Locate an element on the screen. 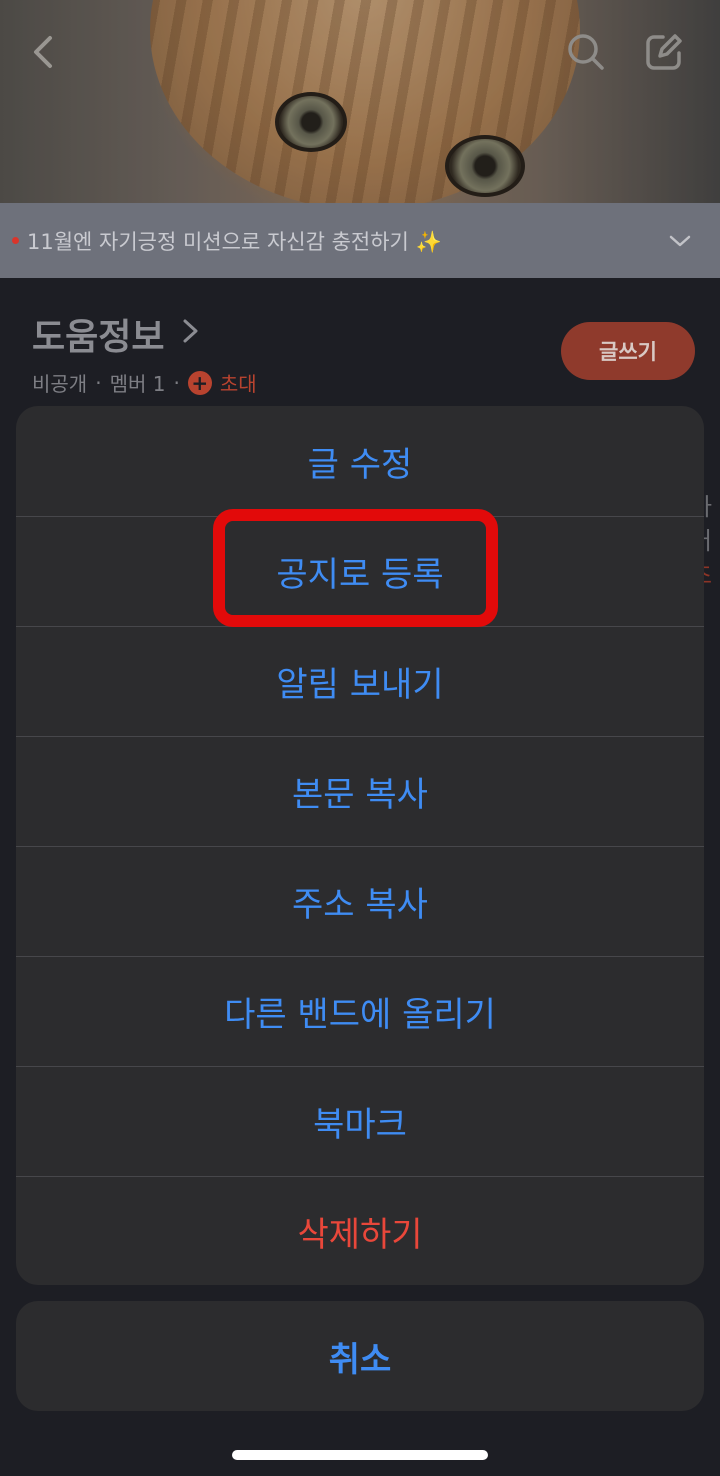 This screenshot has height=1476, width=720. chevron-left-icon is located at coordinates (43, 52).